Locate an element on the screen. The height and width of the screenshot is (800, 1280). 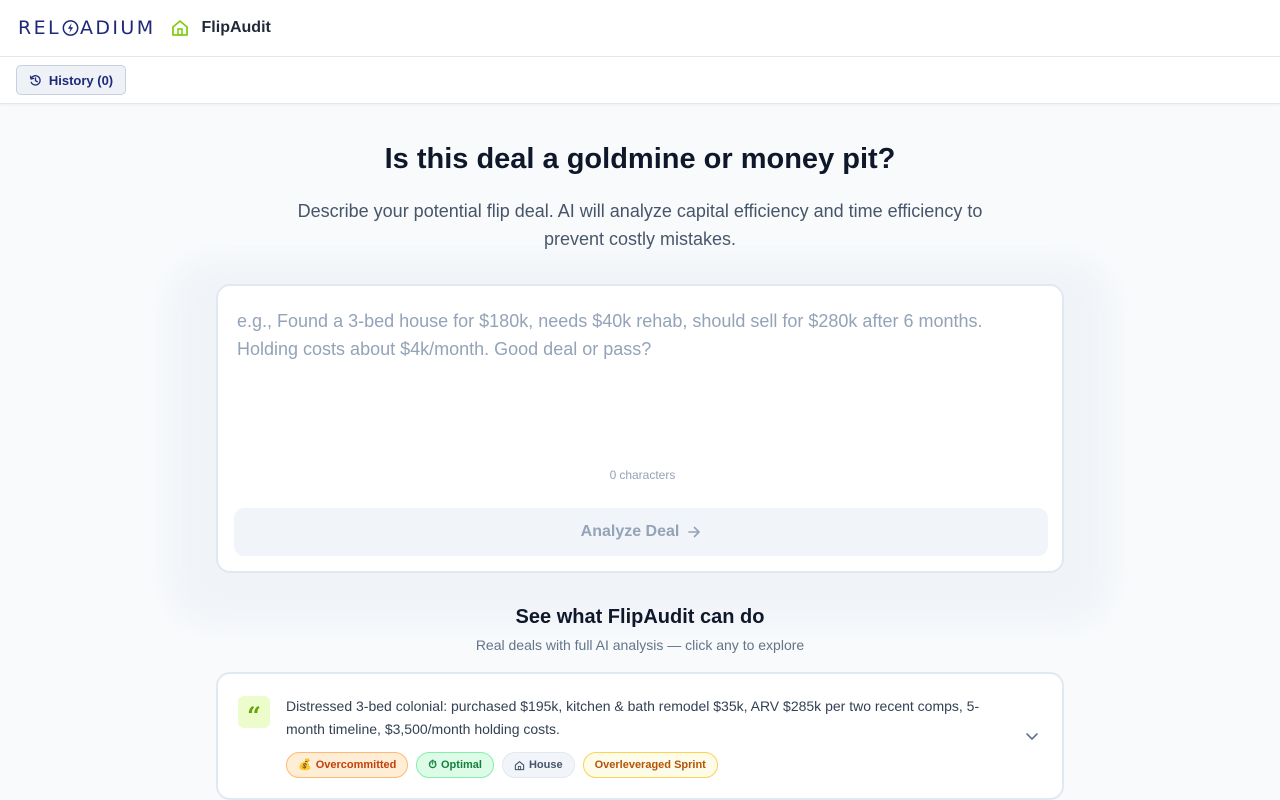
reloadium-logo: REL ADIUM is located at coordinates (87, 27).